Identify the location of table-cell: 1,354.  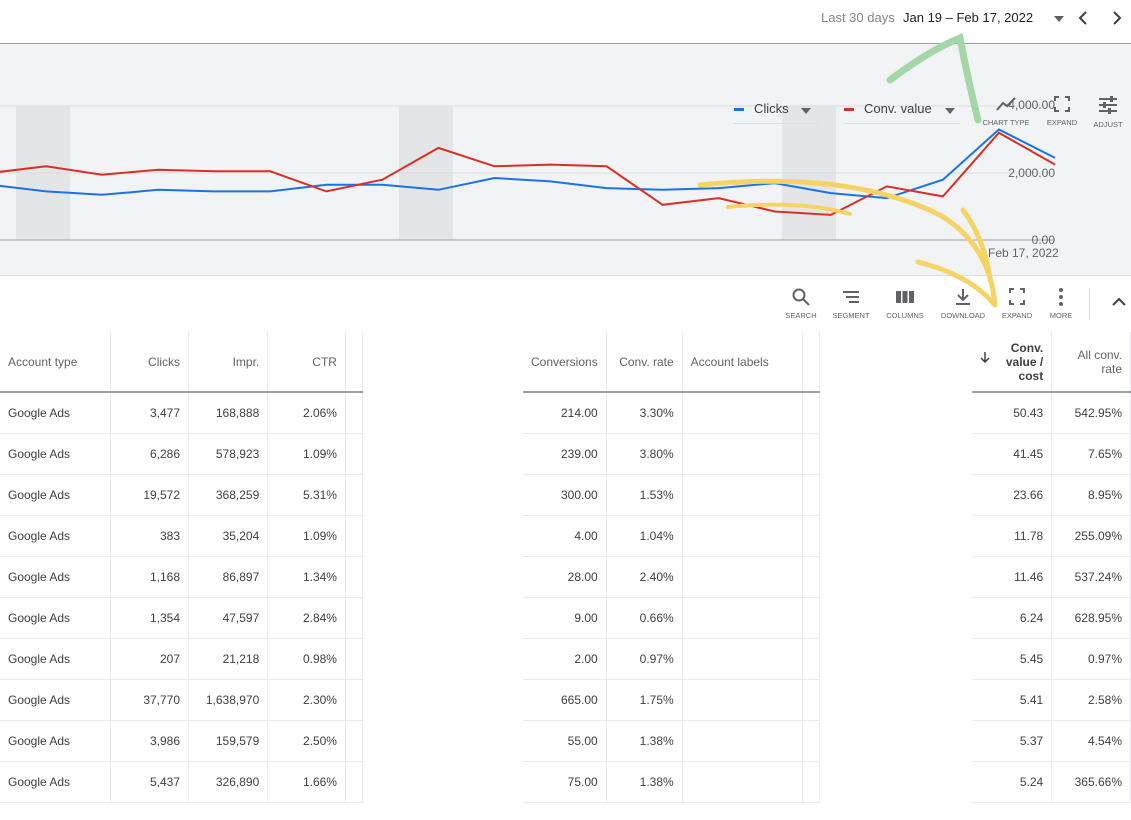
(150, 618).